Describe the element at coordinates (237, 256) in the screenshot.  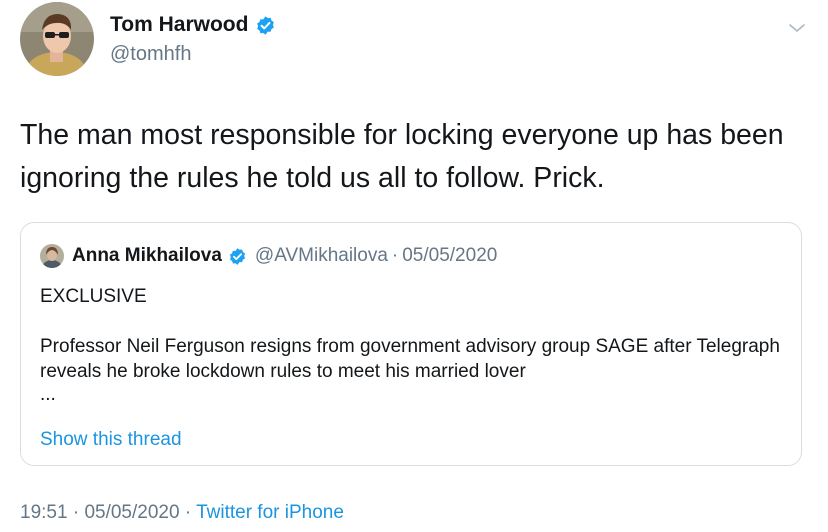
I see `quoted-verified-badge-icon` at that location.